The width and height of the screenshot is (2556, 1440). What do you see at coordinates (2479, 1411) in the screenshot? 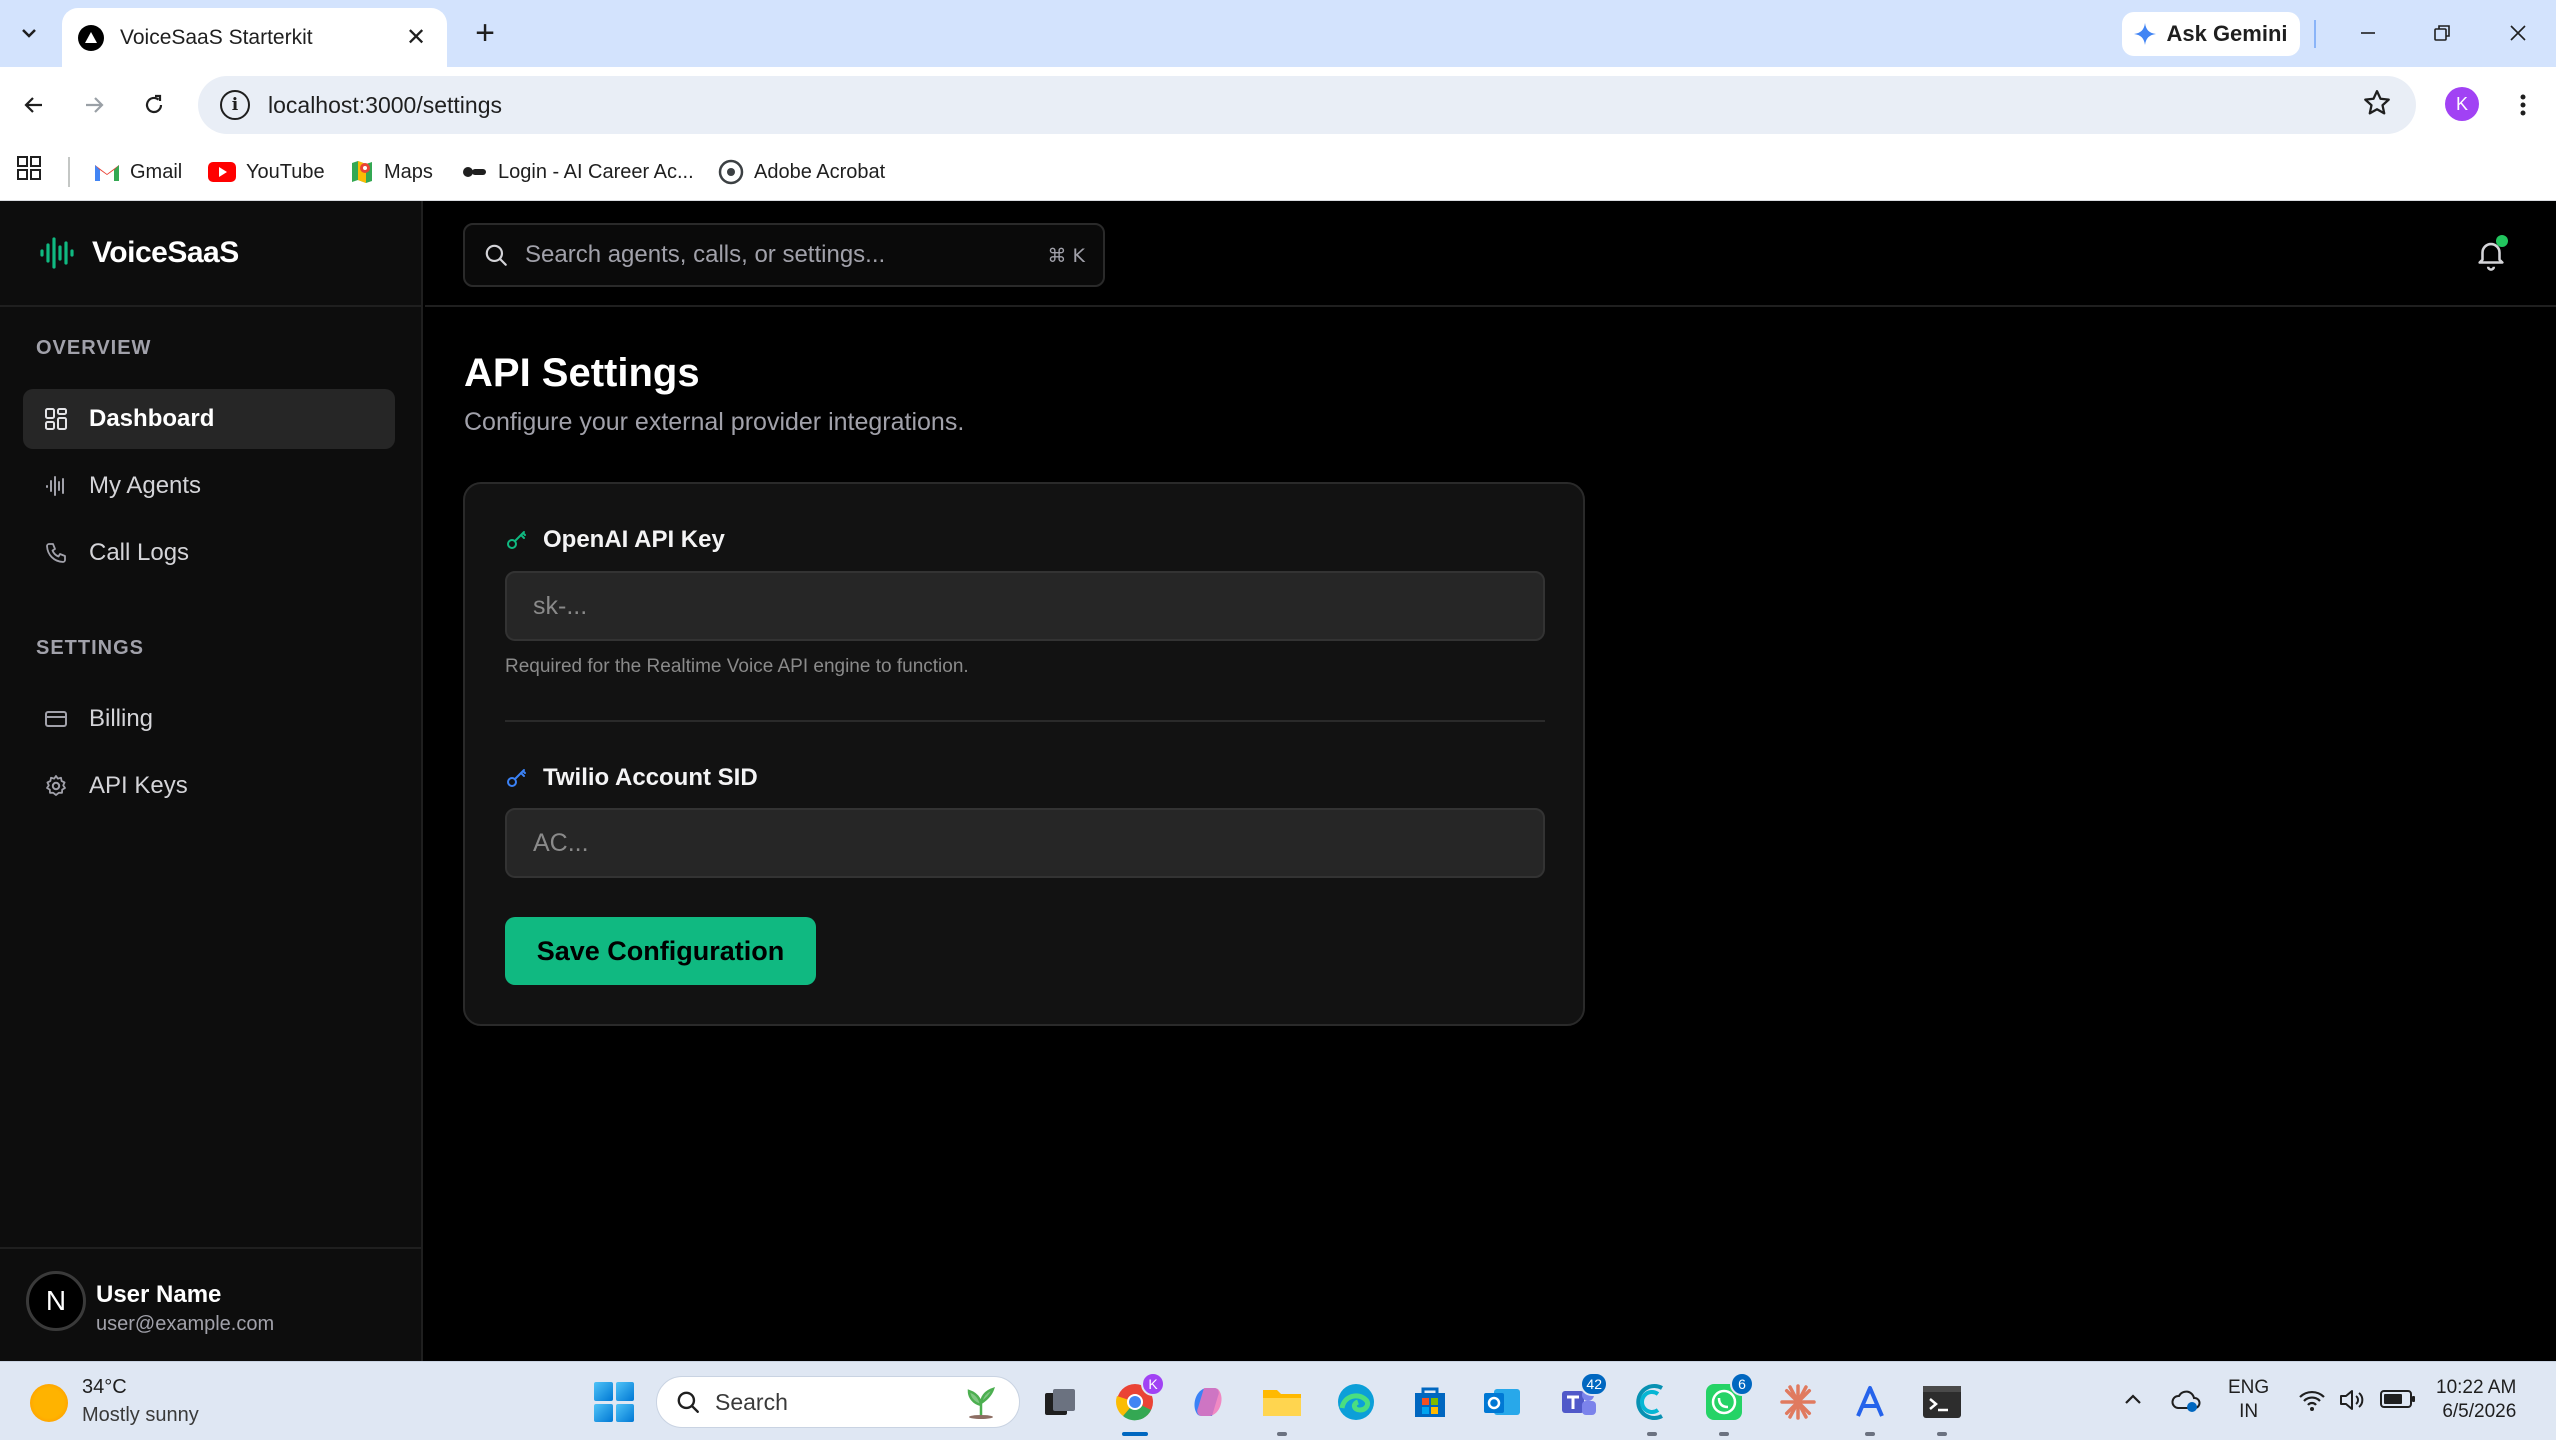
I see `clock-date: 6/5/2026` at bounding box center [2479, 1411].